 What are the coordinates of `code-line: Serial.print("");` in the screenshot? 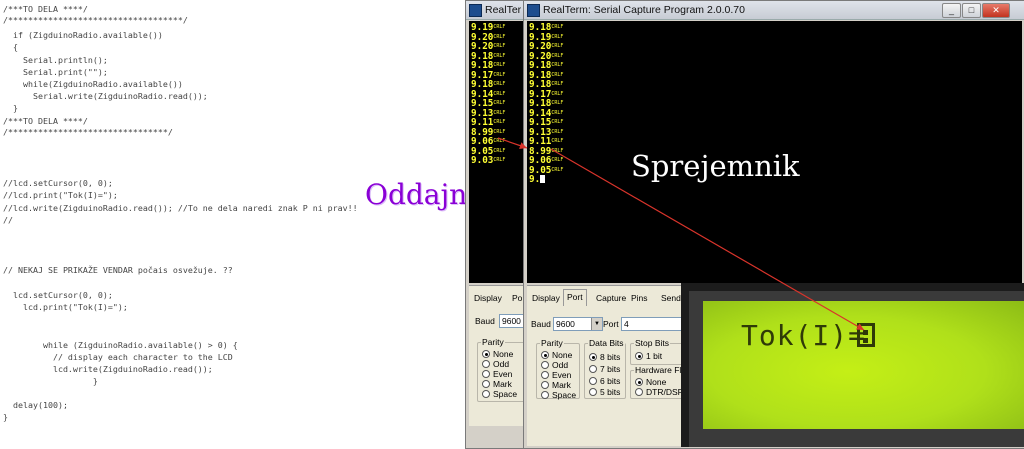 It's located at (55, 72).